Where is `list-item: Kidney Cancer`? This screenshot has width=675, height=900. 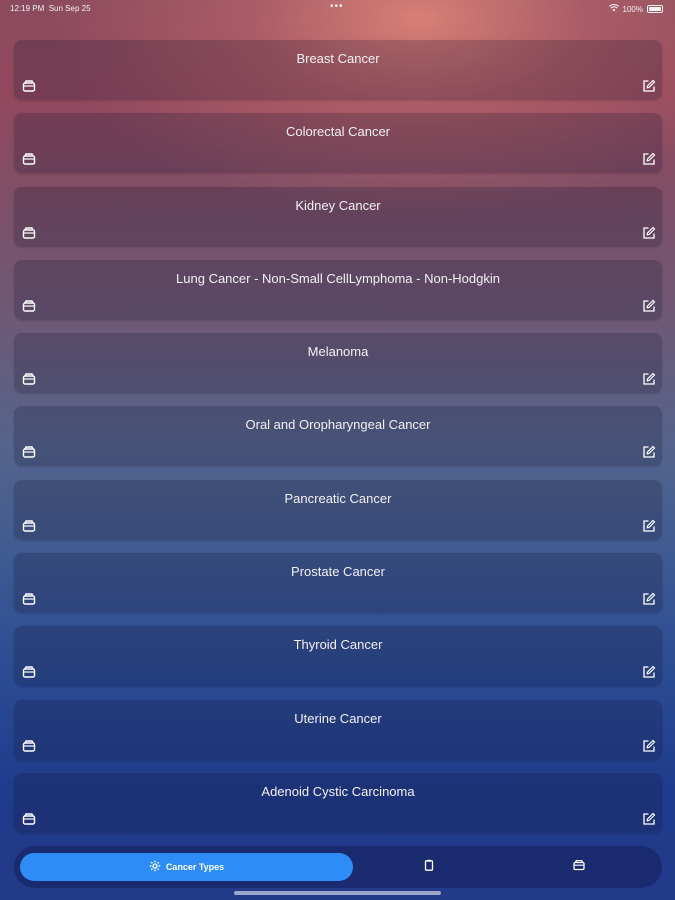
list-item: Kidney Cancer is located at coordinates (338, 216).